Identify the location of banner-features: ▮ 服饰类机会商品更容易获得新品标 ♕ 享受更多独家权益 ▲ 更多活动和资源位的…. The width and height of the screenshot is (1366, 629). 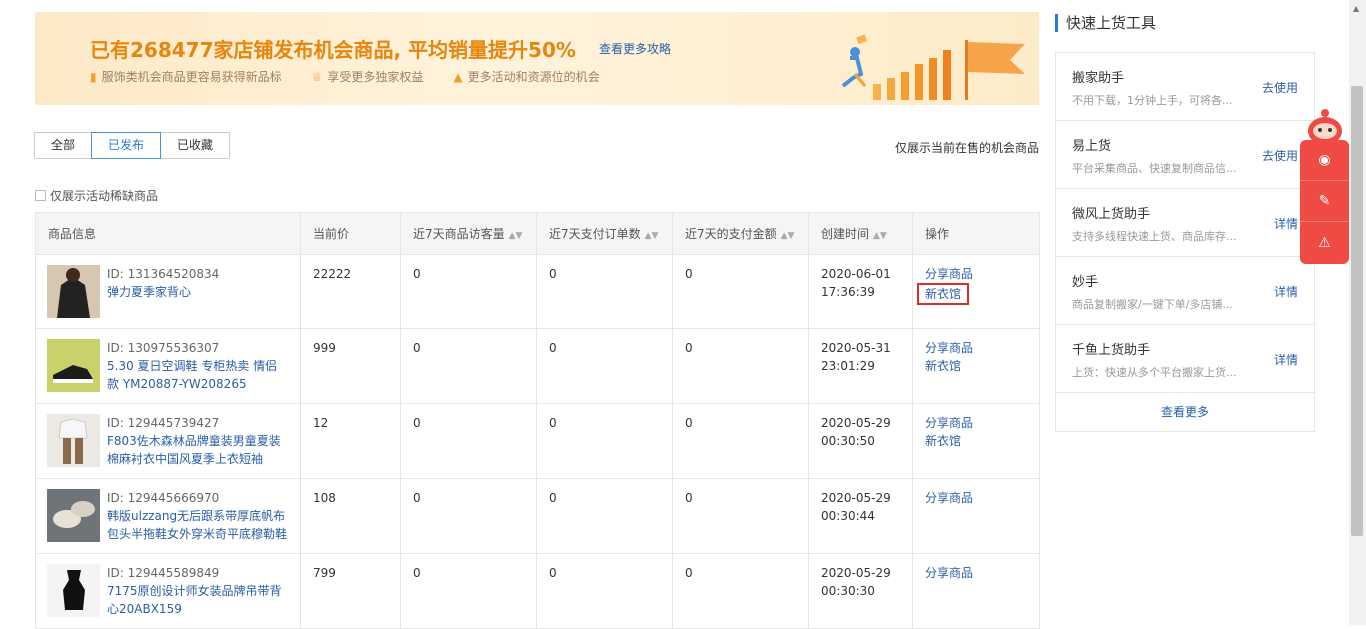
(345, 76).